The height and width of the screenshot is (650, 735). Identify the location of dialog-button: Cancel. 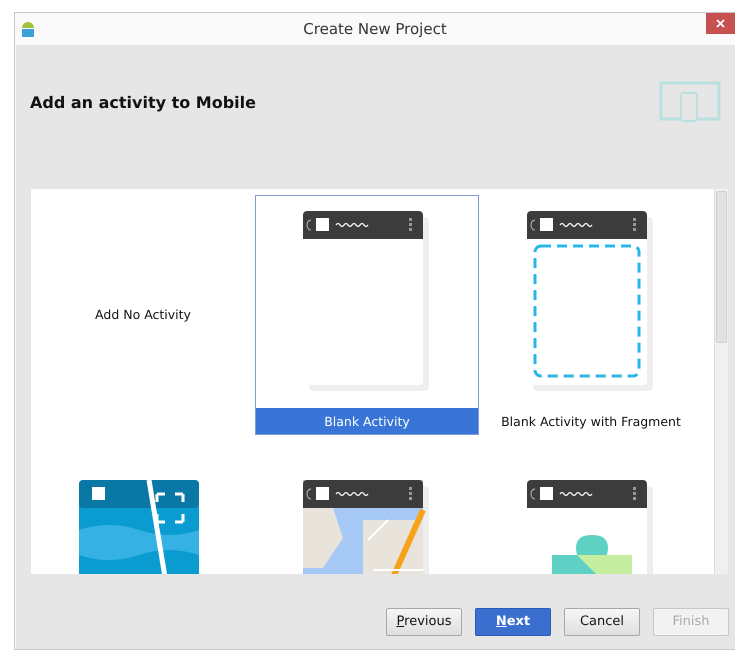
(602, 622).